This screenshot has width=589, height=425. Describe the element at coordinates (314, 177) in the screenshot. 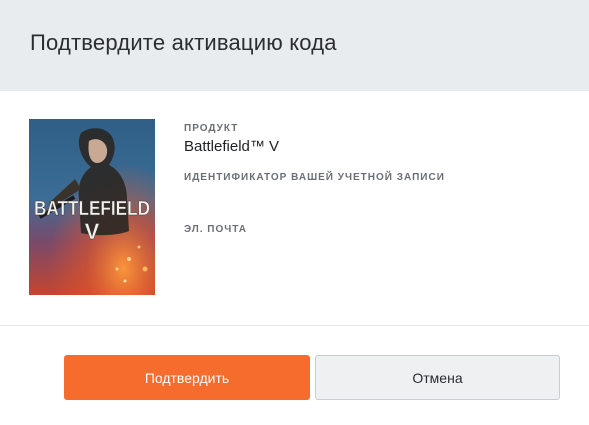

I see `account-id-label: ИДЕНТИФИКАТОР ВАШЕЙ УЧЕТНОЙ ЗАПИСИ` at that location.